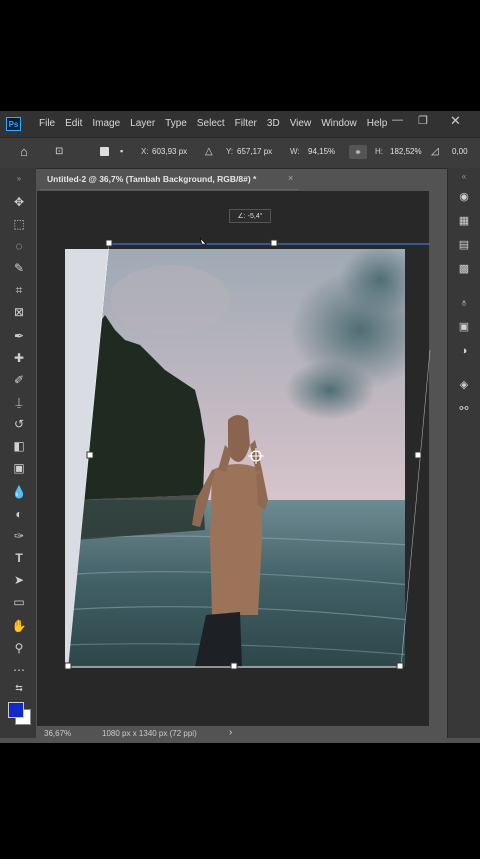 The width and height of the screenshot is (480, 859). I want to click on foreground-color-swatch, so click(16, 710).